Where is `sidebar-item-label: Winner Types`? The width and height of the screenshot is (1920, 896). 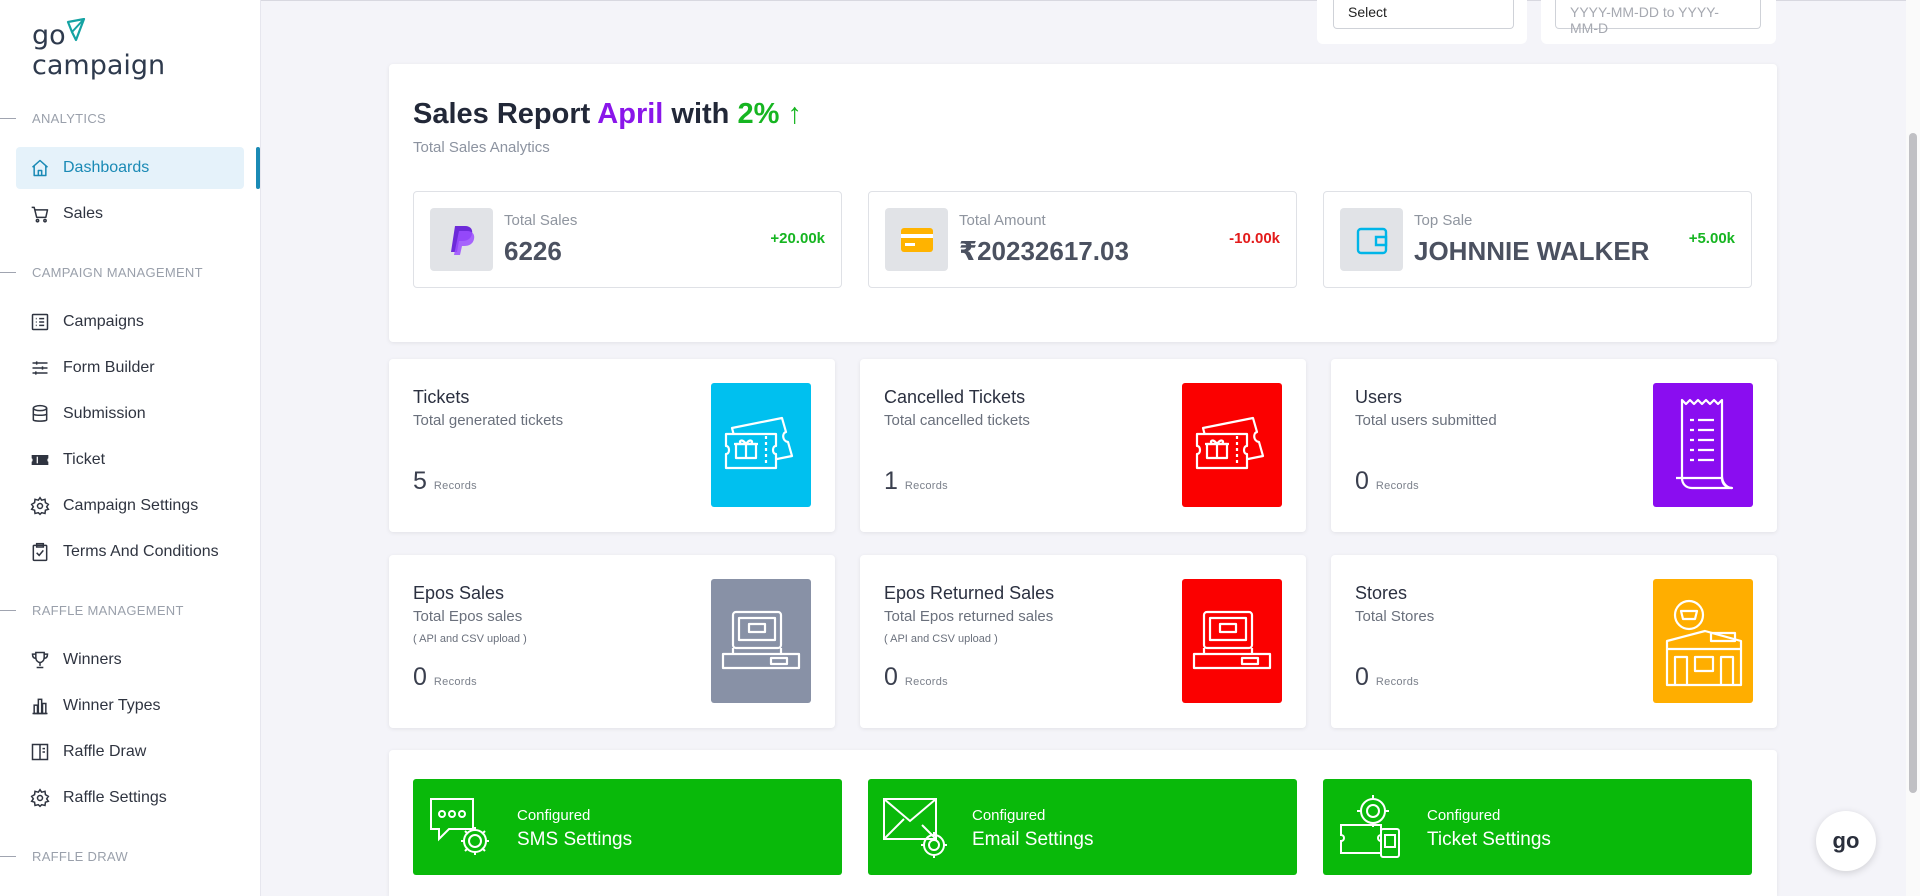 sidebar-item-label: Winner Types is located at coordinates (112, 705).